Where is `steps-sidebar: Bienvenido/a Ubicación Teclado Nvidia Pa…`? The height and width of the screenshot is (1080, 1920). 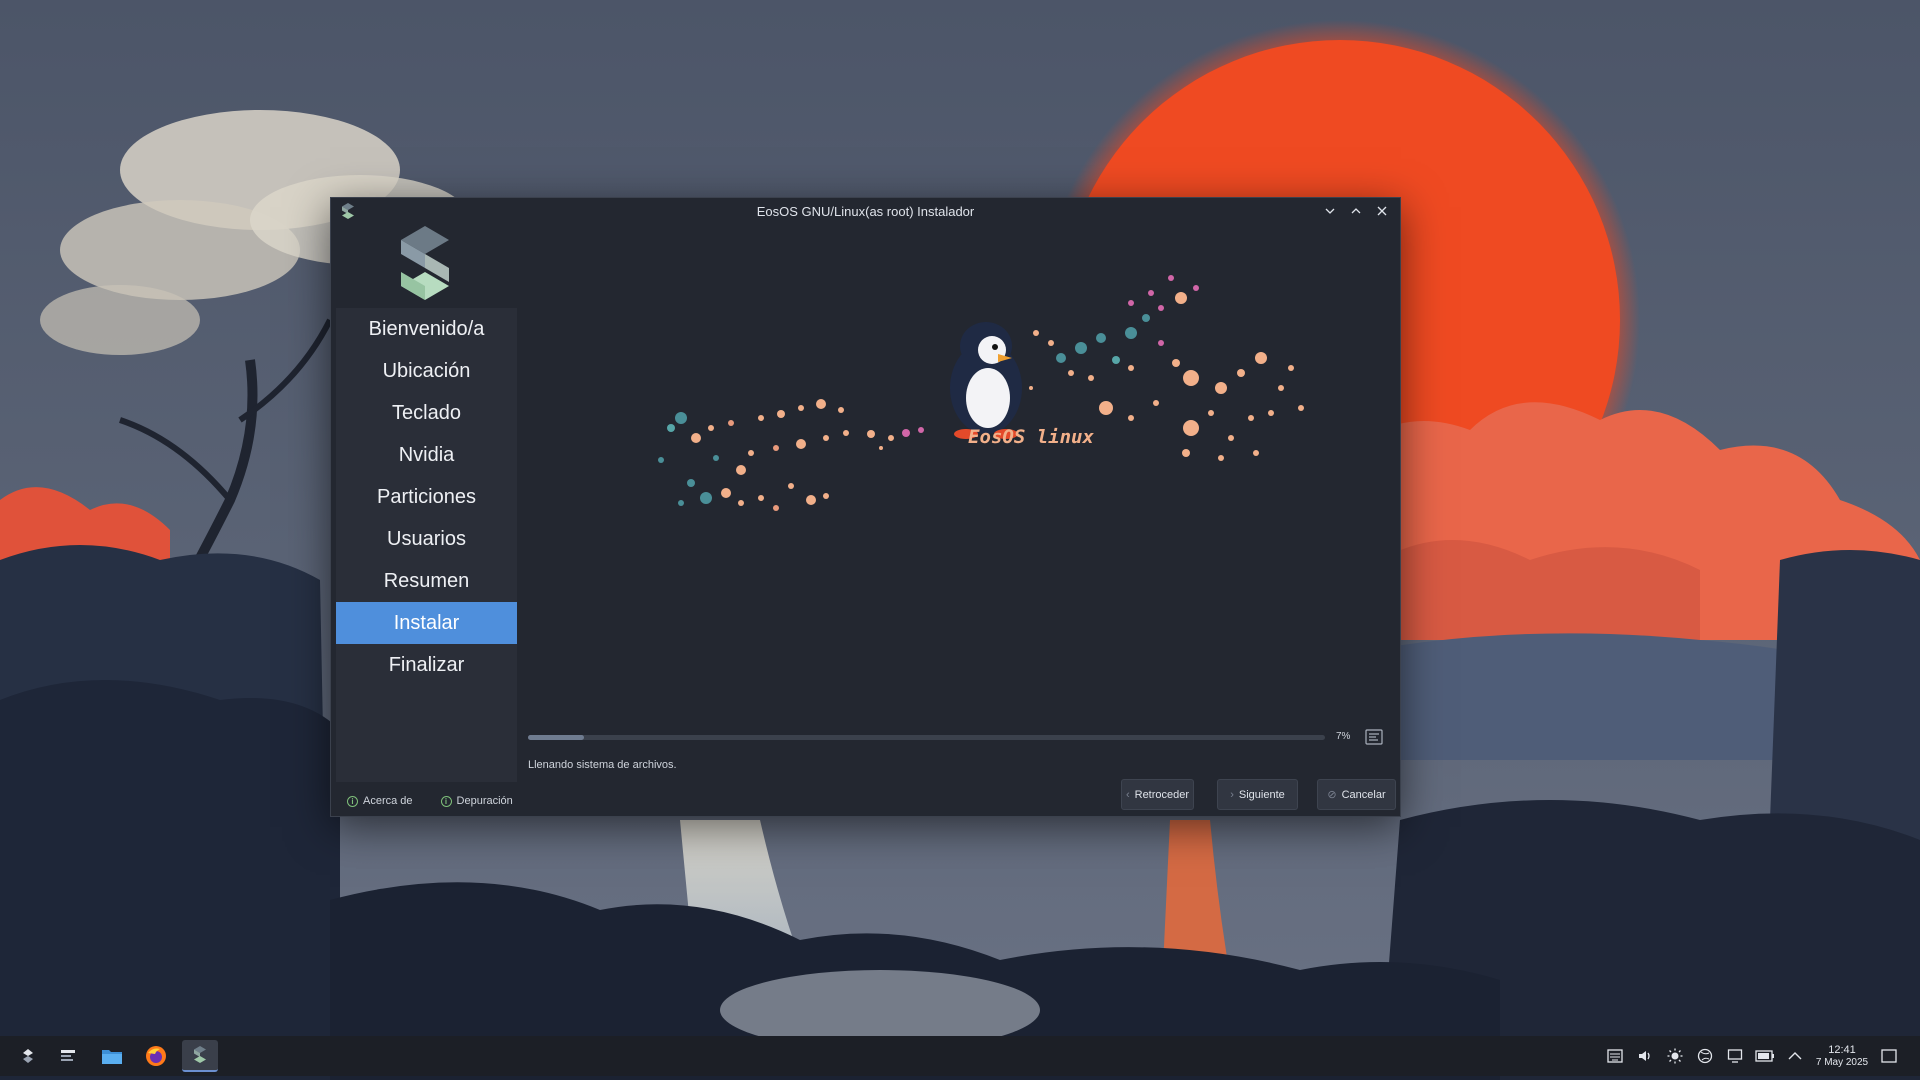 steps-sidebar: Bienvenido/a Ubicación Teclado Nvidia Pa… is located at coordinates (426, 545).